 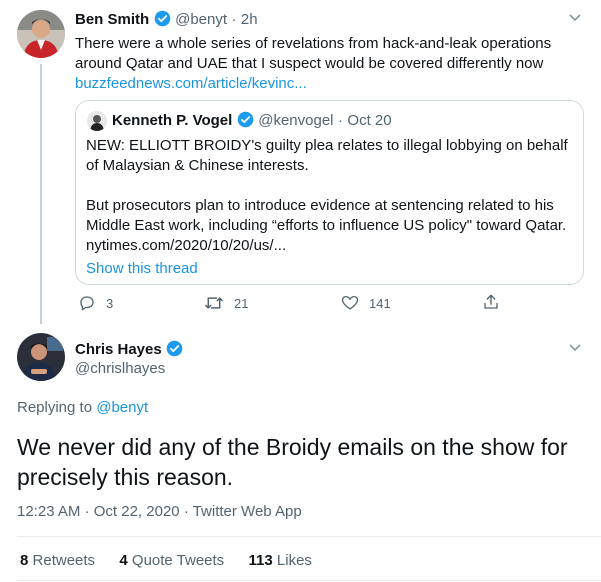 What do you see at coordinates (197, 165) in the screenshot?
I see `quote-text-line: of Malaysian & Chinese interests.` at bounding box center [197, 165].